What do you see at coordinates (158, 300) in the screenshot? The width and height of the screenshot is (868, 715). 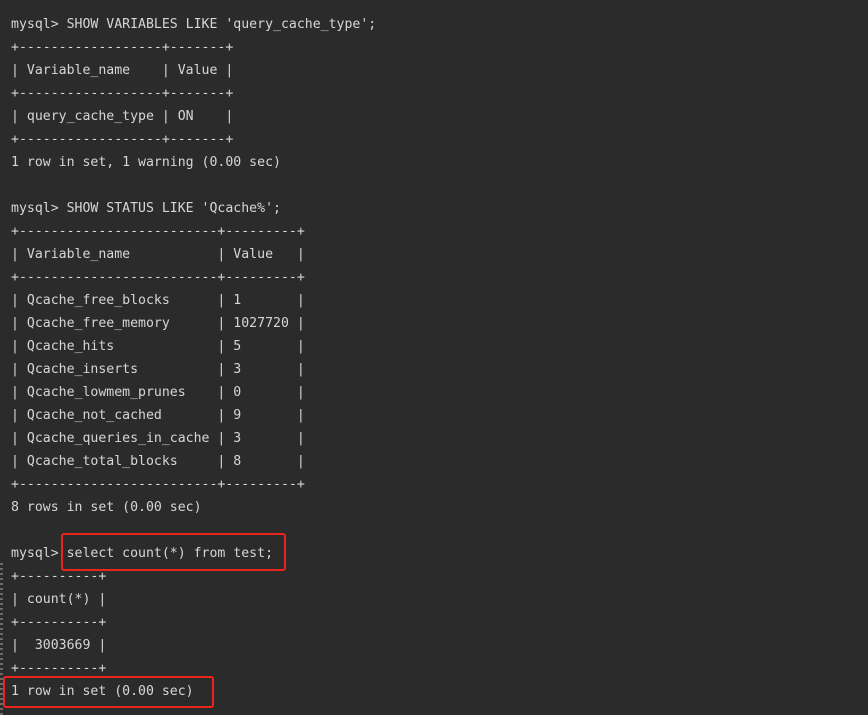 I see `terminal-line: | Qcache_free_blocks | 1 |` at bounding box center [158, 300].